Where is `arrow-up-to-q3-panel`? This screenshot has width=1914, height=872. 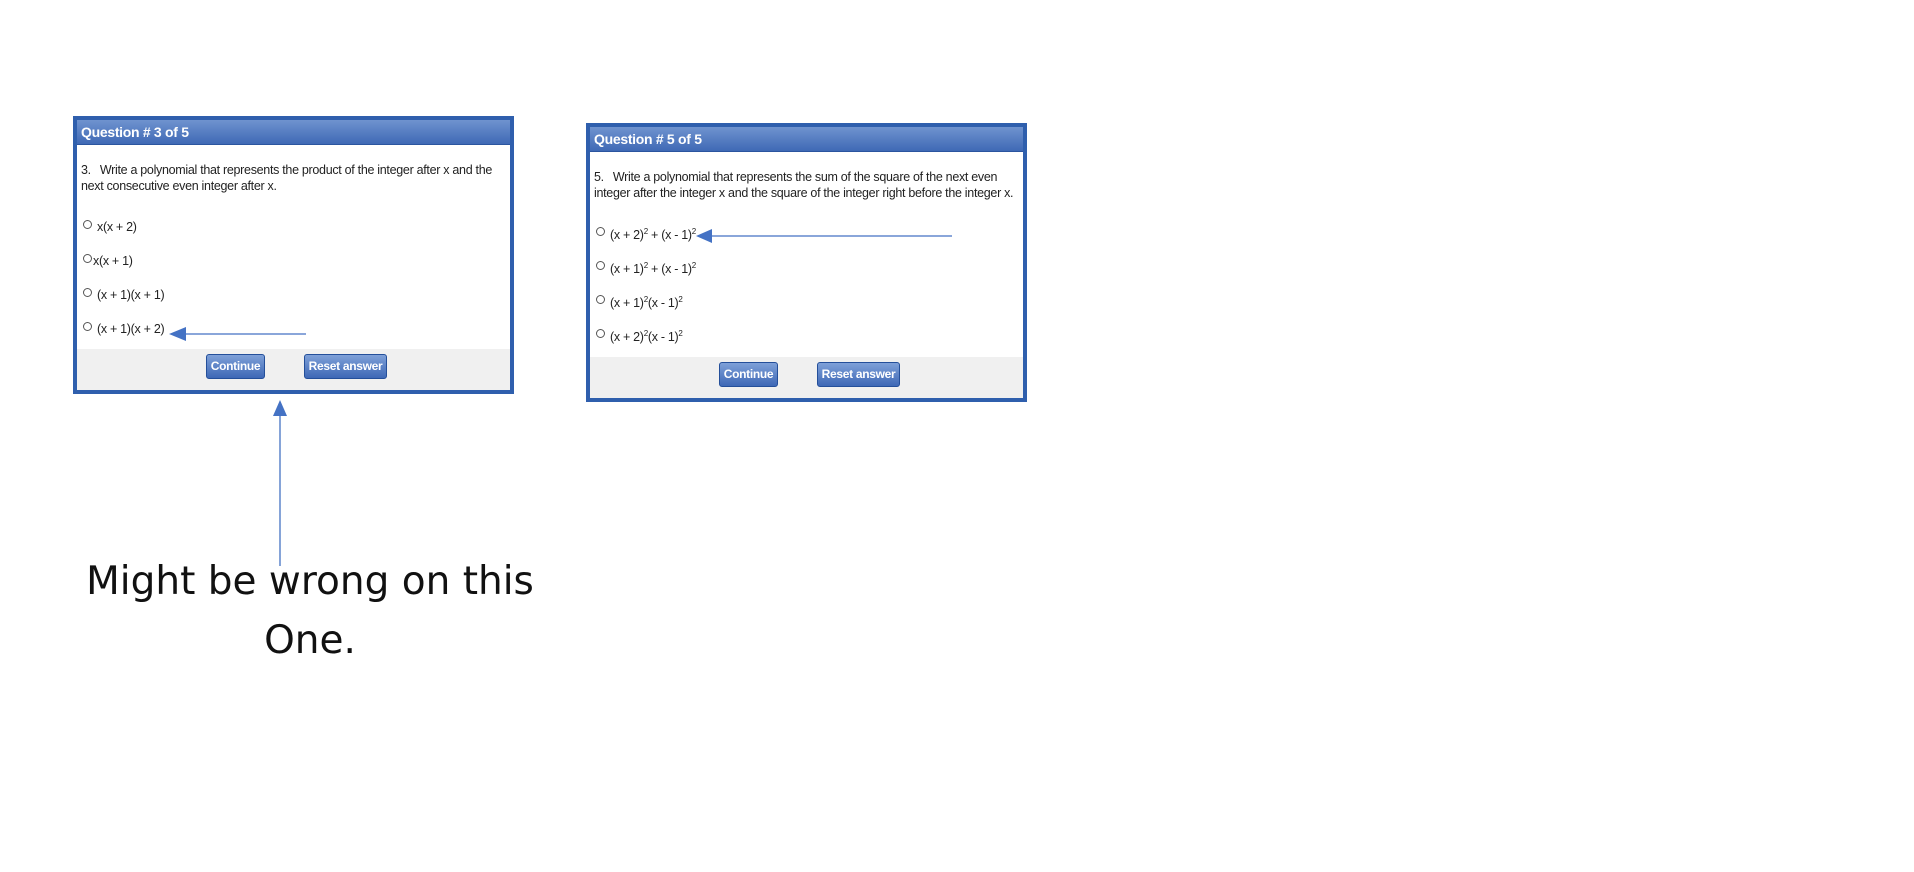 arrow-up-to-q3-panel is located at coordinates (280, 483).